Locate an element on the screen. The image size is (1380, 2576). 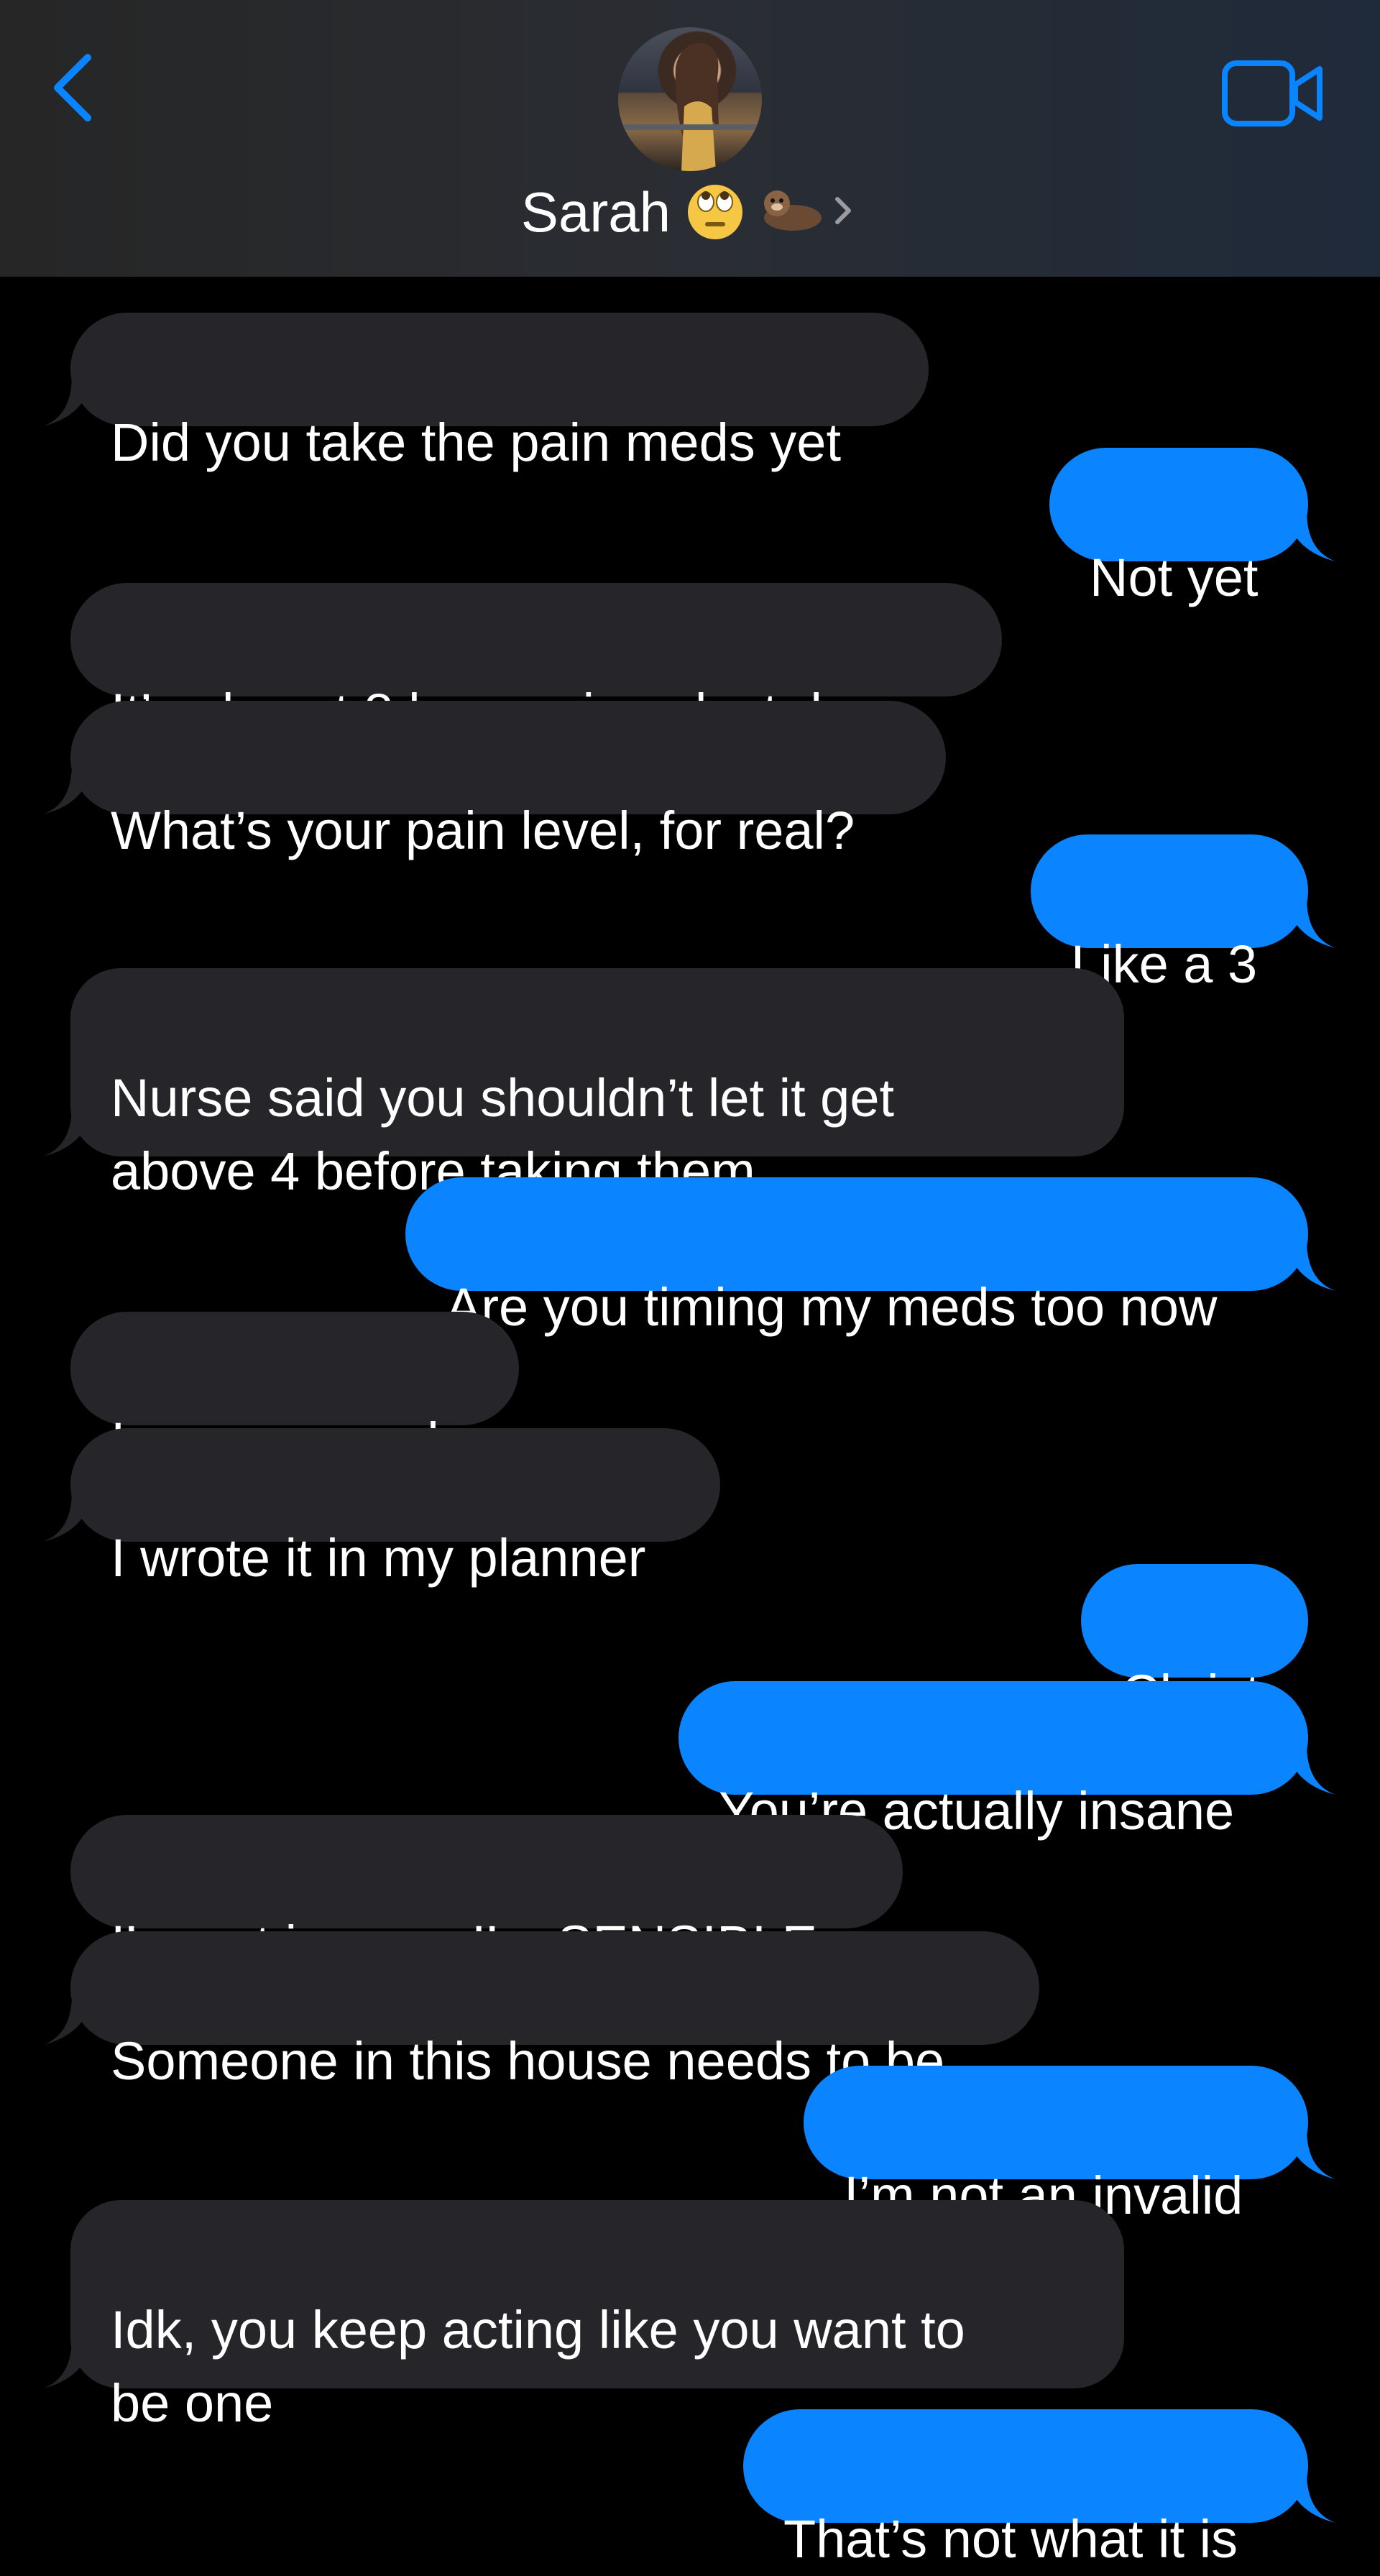
avatar-photo is located at coordinates (690, 106).